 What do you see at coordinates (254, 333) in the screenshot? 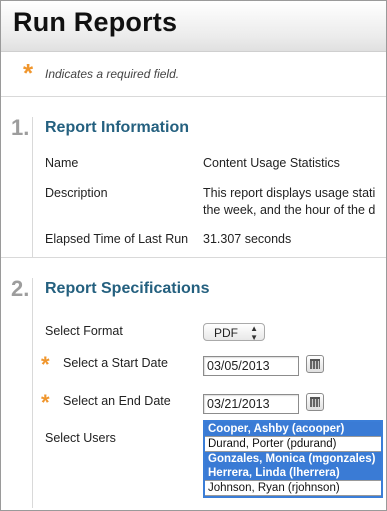
I see `updown-arrows-icon: ▲ ▼` at bounding box center [254, 333].